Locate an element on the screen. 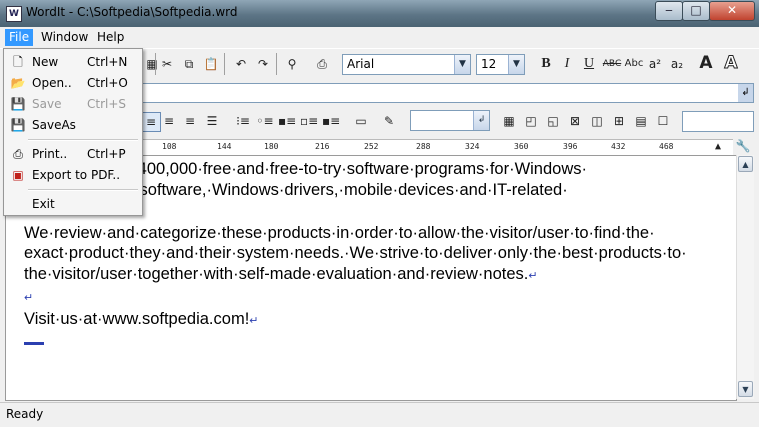 The width and height of the screenshot is (759, 427). outline-numbering-icon: ▪≡ is located at coordinates (331, 121).